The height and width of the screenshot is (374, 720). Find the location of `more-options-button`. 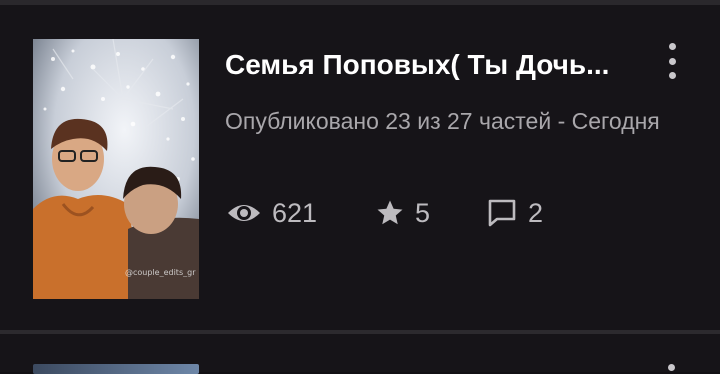

more-options-button is located at coordinates (672, 61).